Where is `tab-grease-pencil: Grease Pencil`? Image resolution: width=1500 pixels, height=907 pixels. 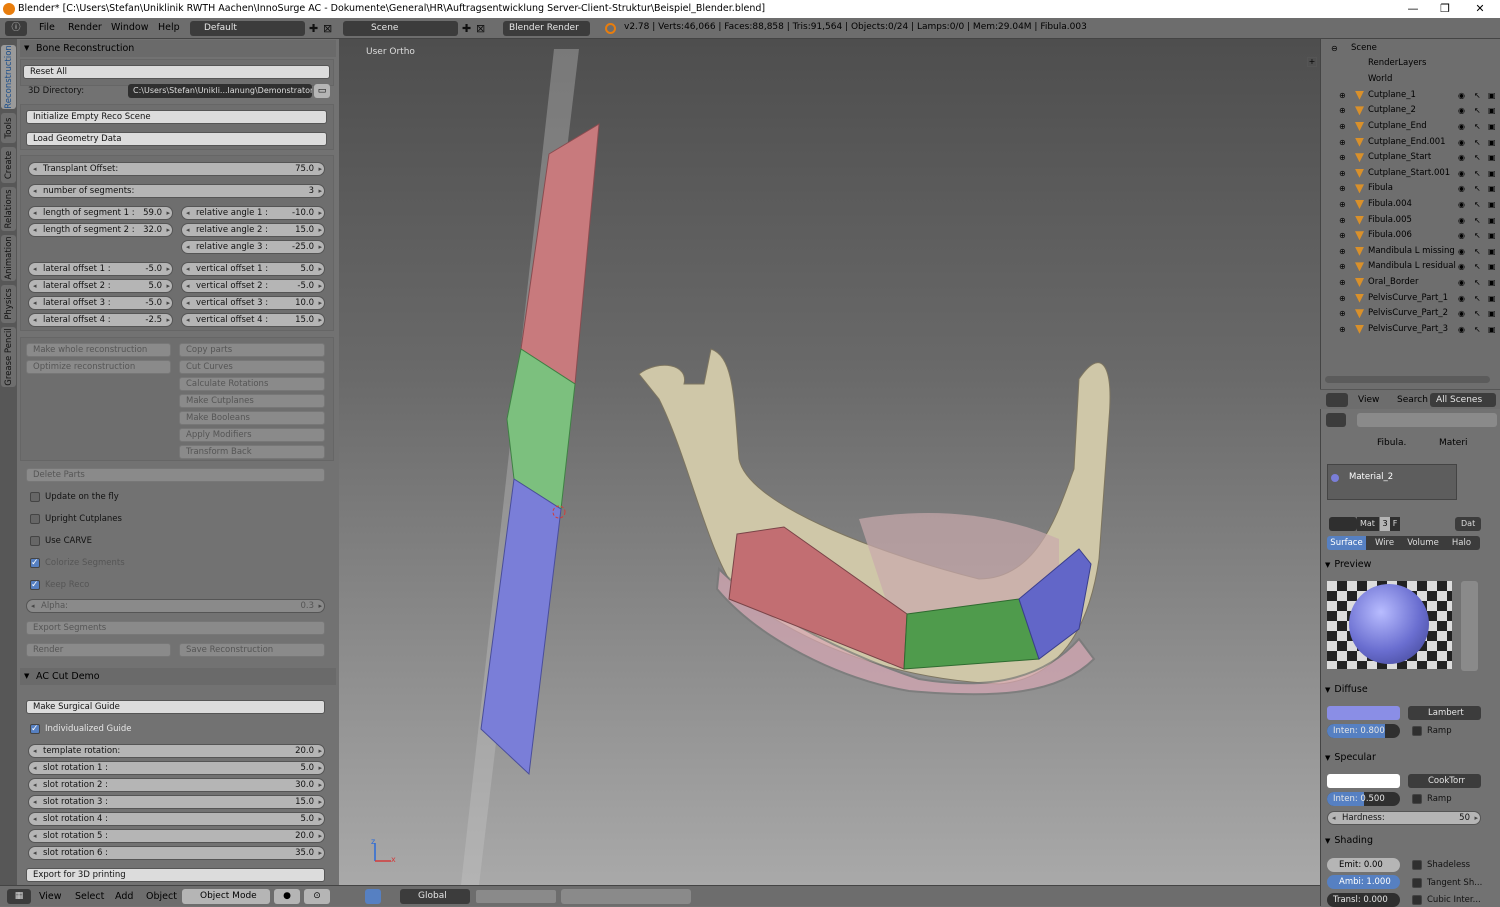
tab-grease-pencil: Grease Pencil is located at coordinates (8, 357).